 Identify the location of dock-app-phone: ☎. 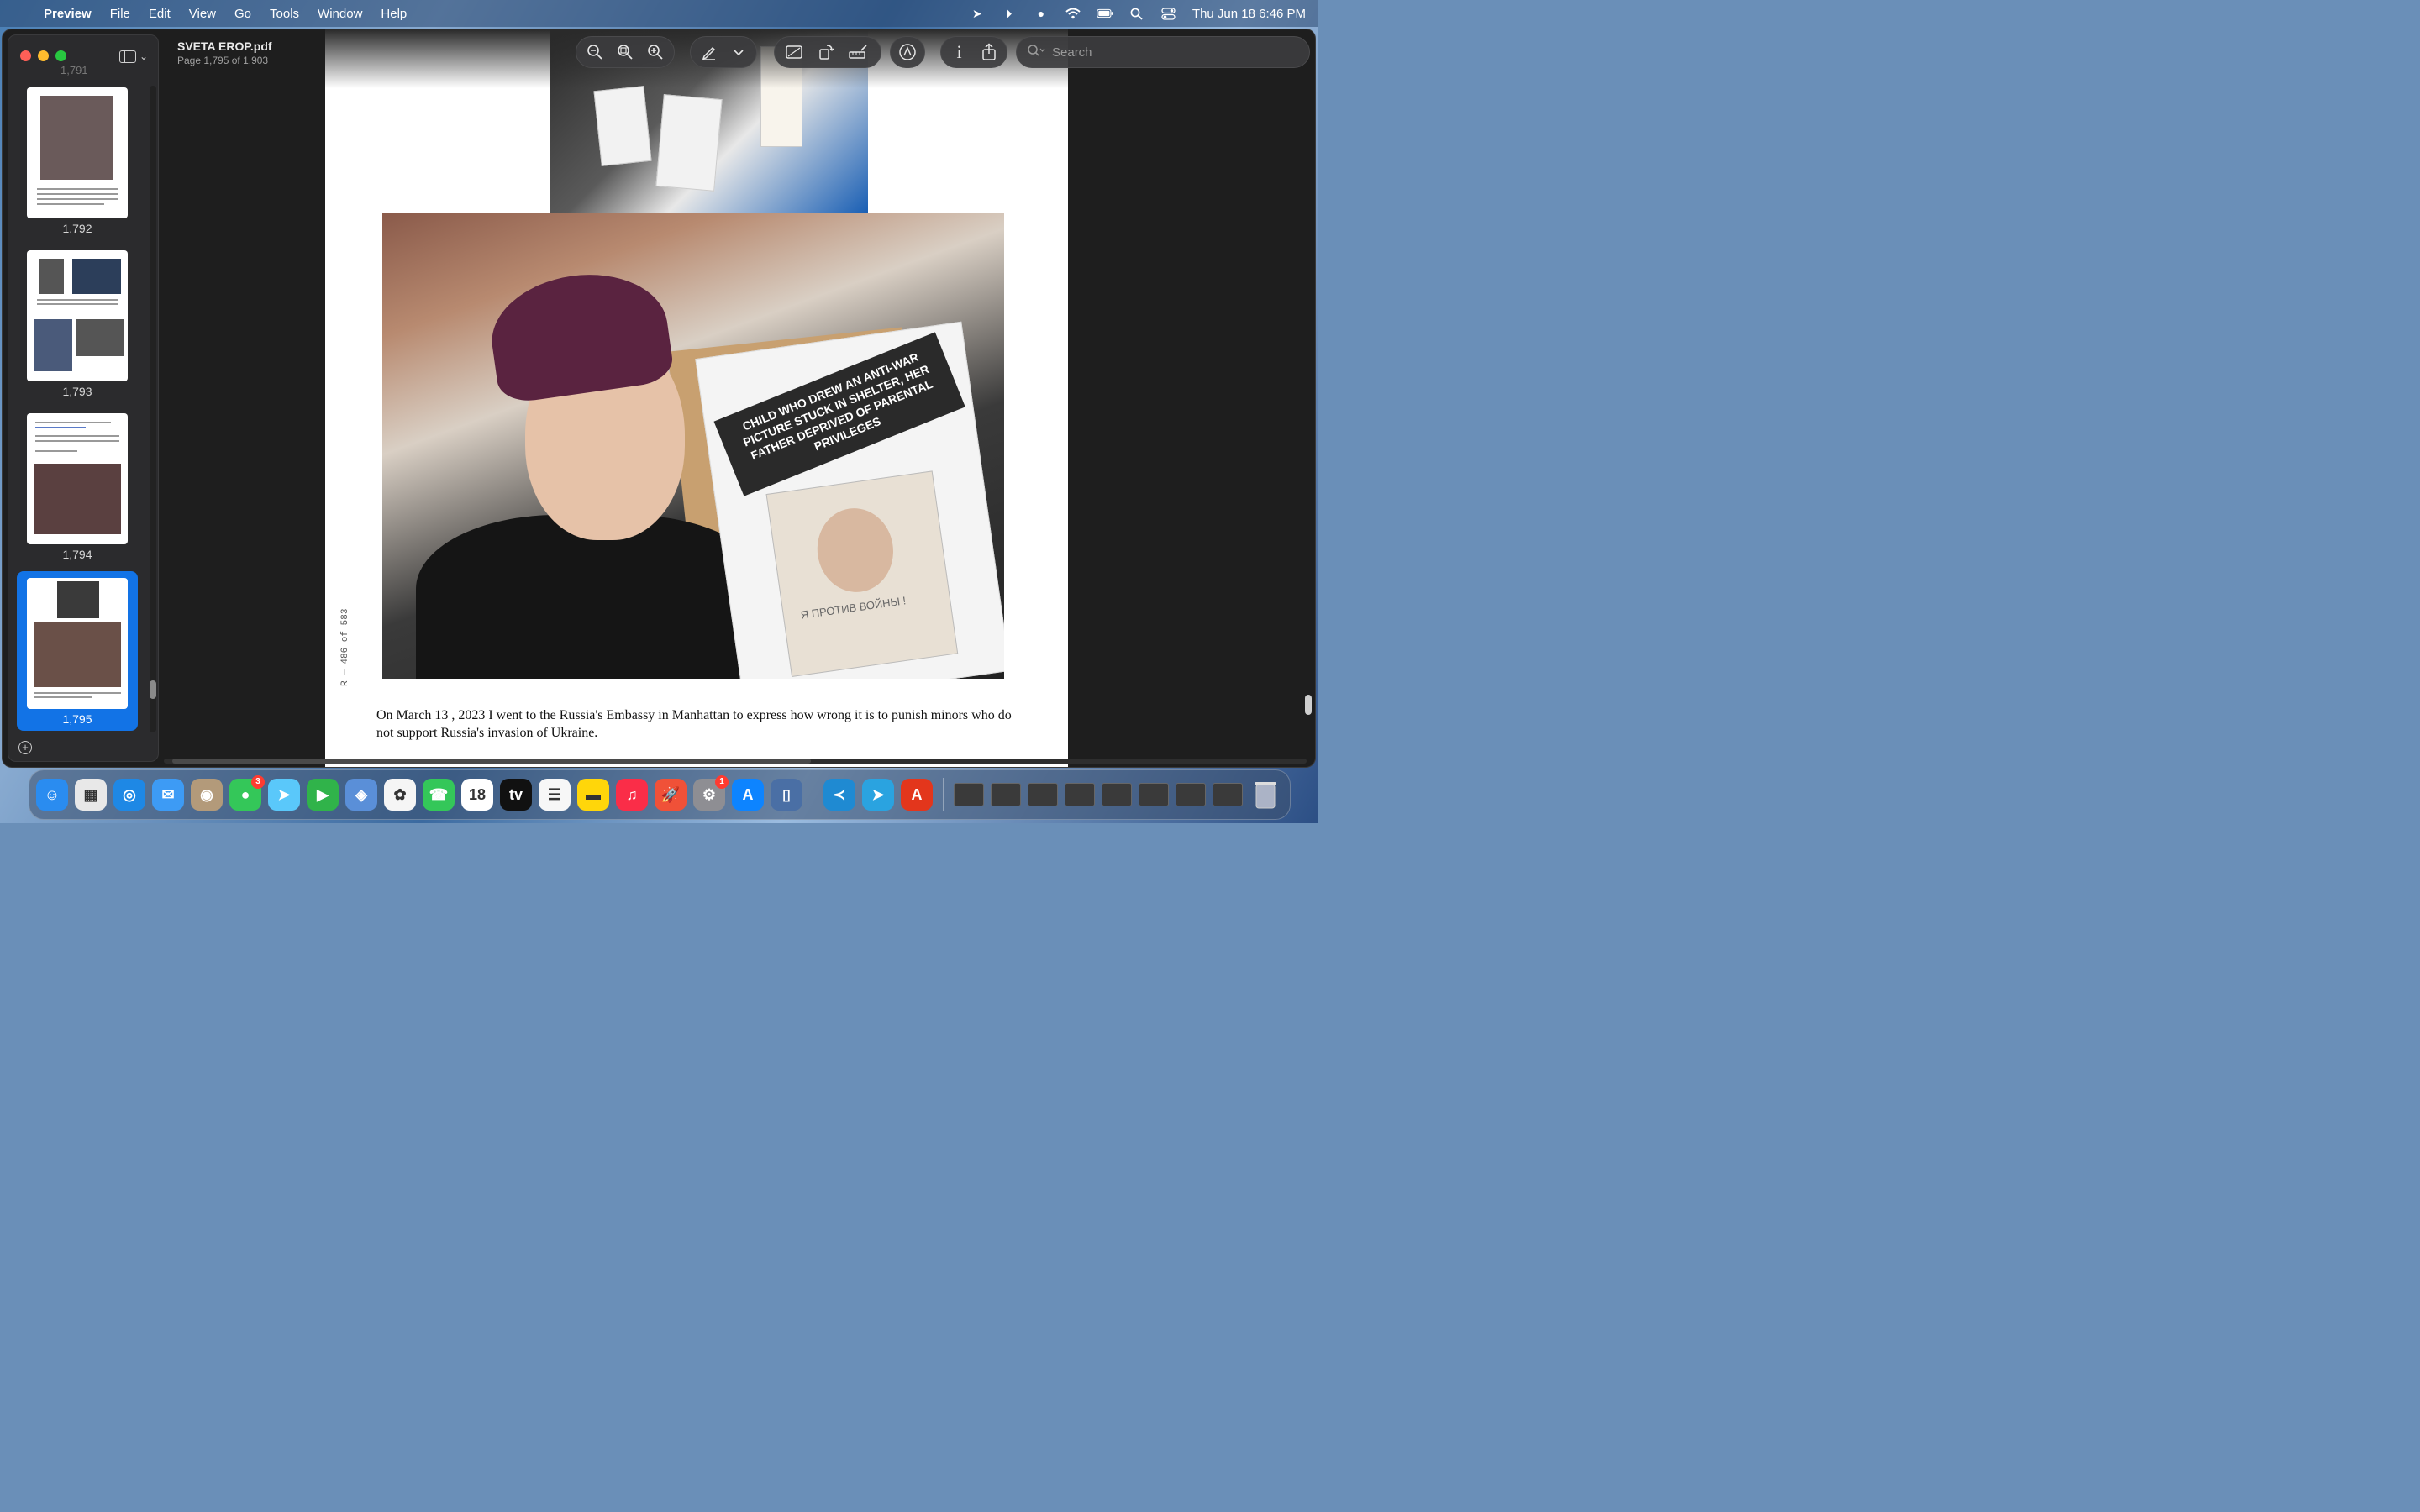
(439, 795).